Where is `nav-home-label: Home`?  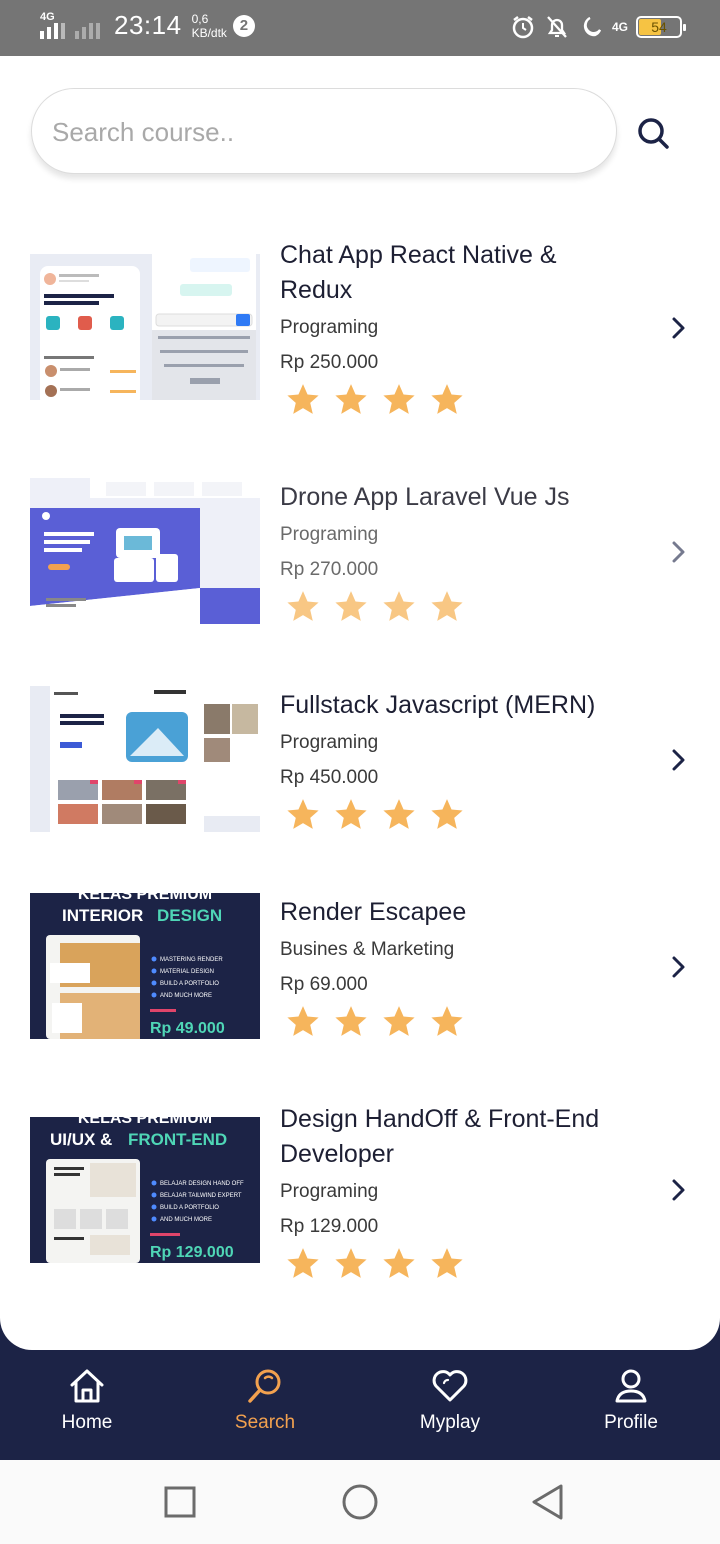 nav-home-label: Home is located at coordinates (87, 1422).